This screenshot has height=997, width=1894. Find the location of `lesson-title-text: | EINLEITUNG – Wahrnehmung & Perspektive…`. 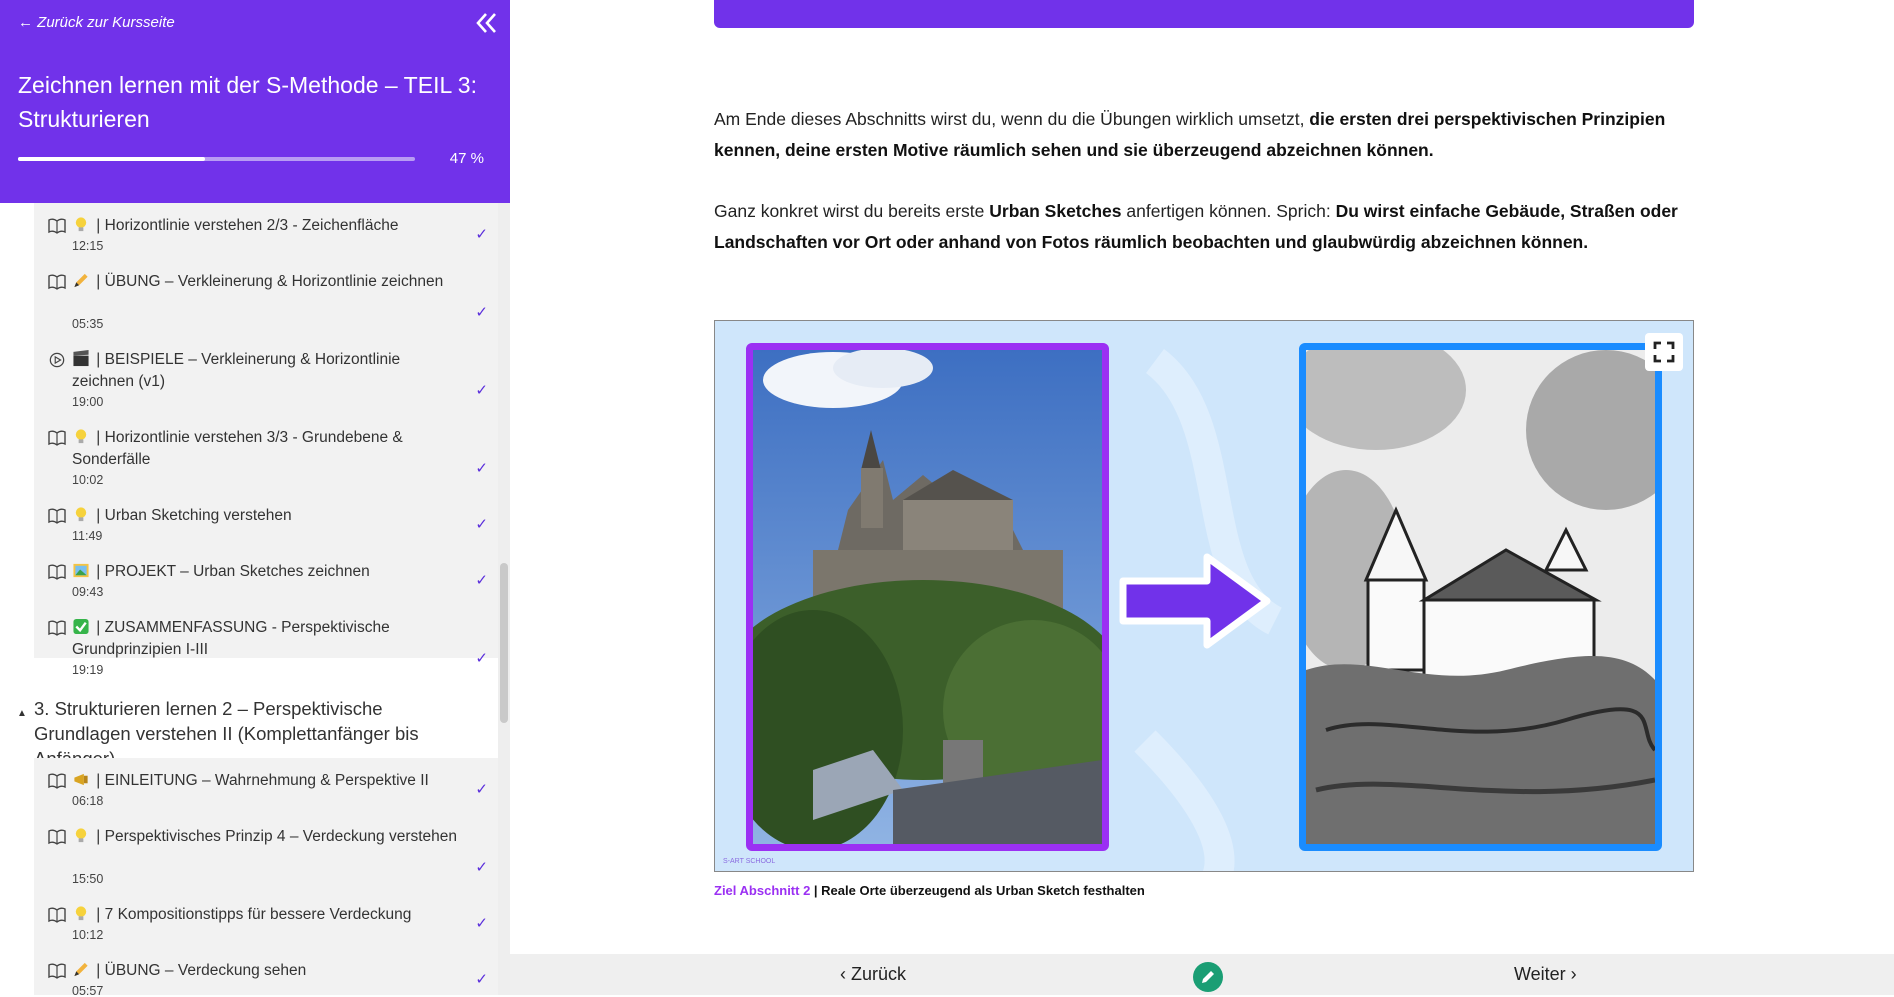

lesson-title-text: | EINLEITUNG – Wahrnehmung & Perspektive… is located at coordinates (260, 780).